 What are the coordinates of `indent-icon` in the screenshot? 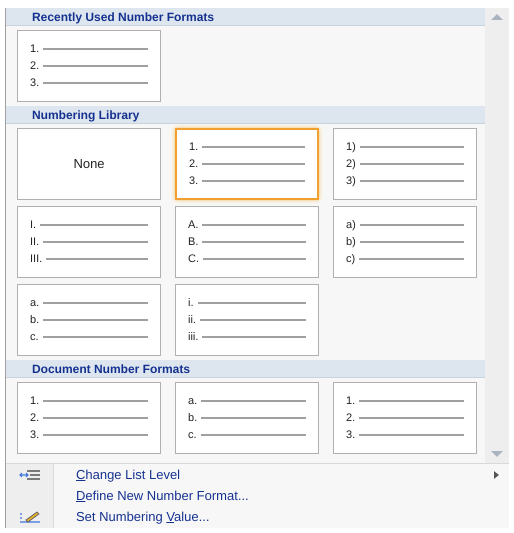 It's located at (29, 474).